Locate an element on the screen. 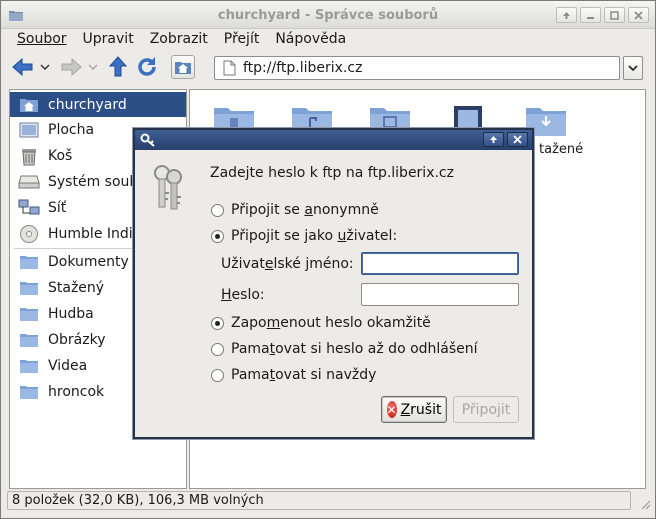 The image size is (656, 519). home-icon is located at coordinates (183, 68).